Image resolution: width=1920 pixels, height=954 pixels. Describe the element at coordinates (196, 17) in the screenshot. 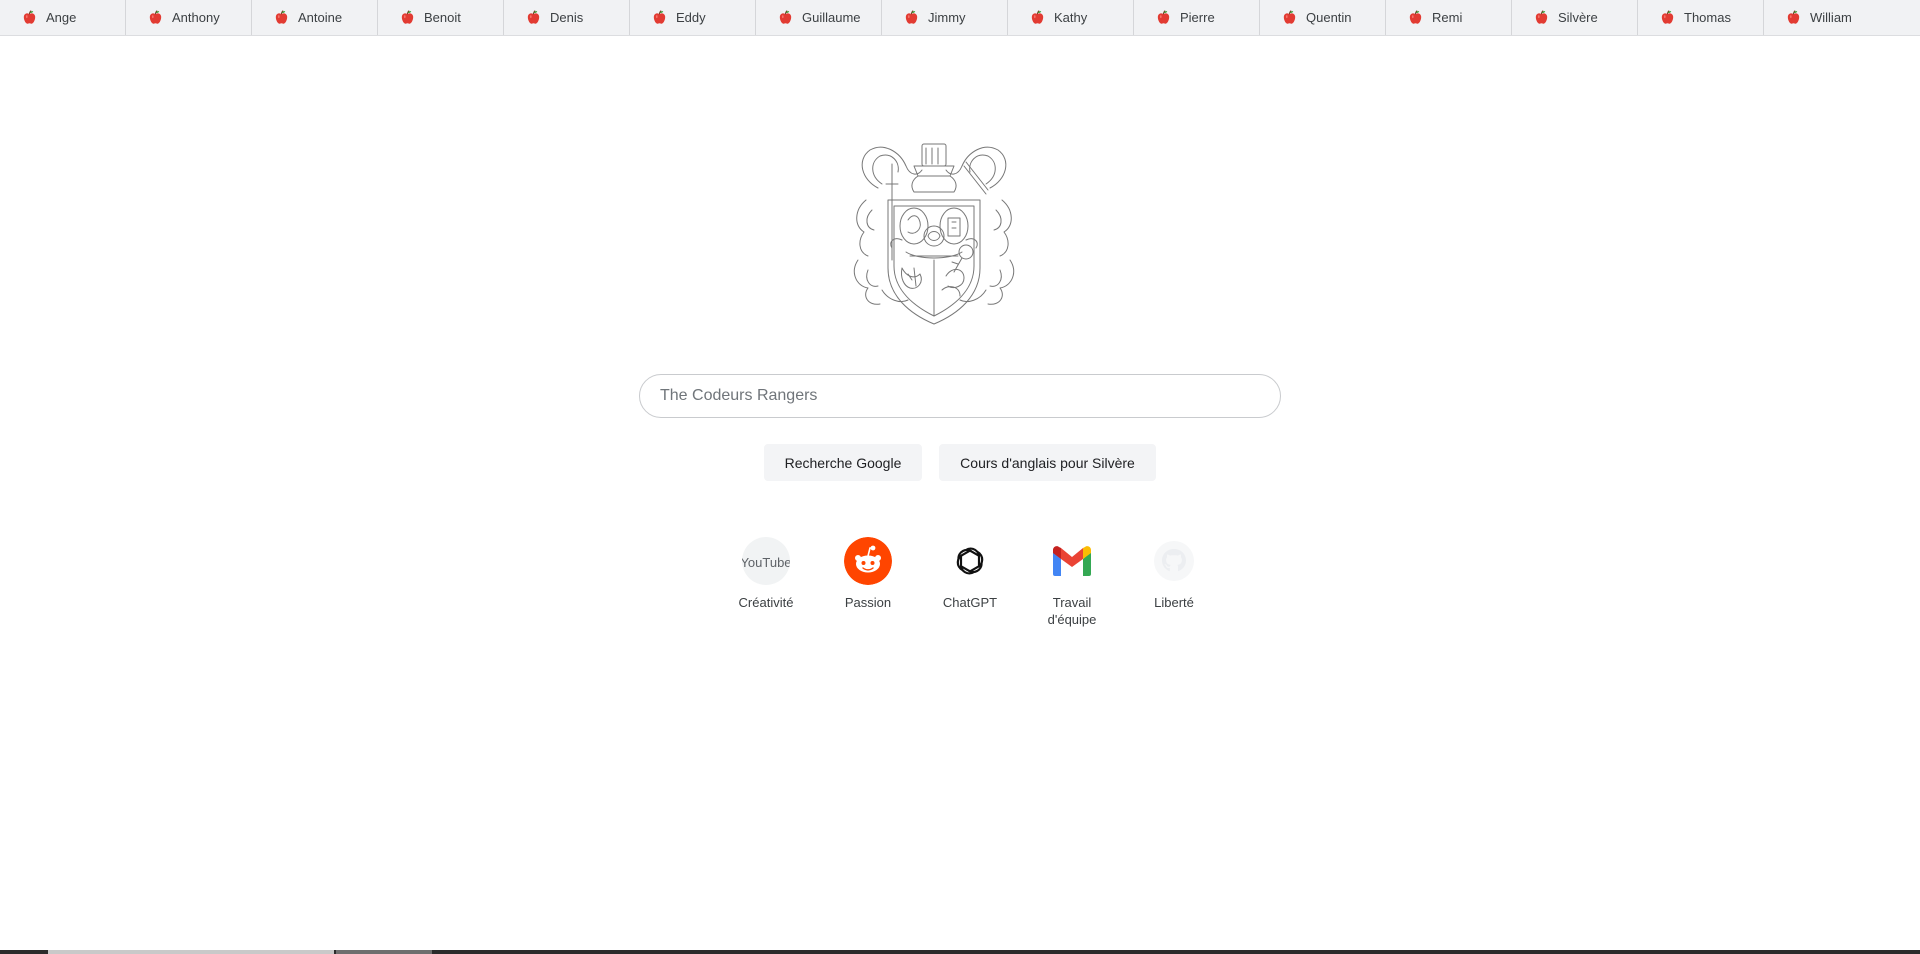

I see `bookmark-label: Anthony` at that location.